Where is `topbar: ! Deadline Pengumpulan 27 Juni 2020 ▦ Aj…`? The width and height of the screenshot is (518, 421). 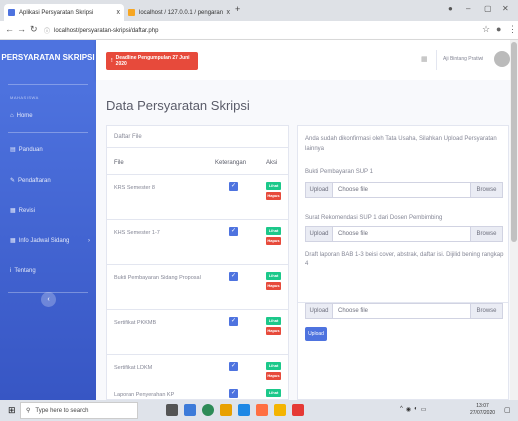 topbar: ! Deadline Pengumpulan 27 Juni 2020 ▦ Aj… is located at coordinates (307, 60).